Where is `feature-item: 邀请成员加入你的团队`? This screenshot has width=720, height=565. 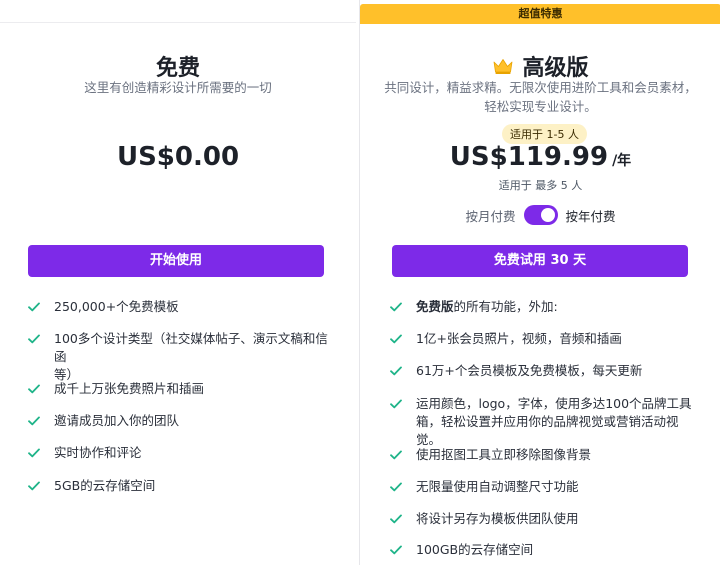 feature-item: 邀请成员加入你的团队 is located at coordinates (178, 421).